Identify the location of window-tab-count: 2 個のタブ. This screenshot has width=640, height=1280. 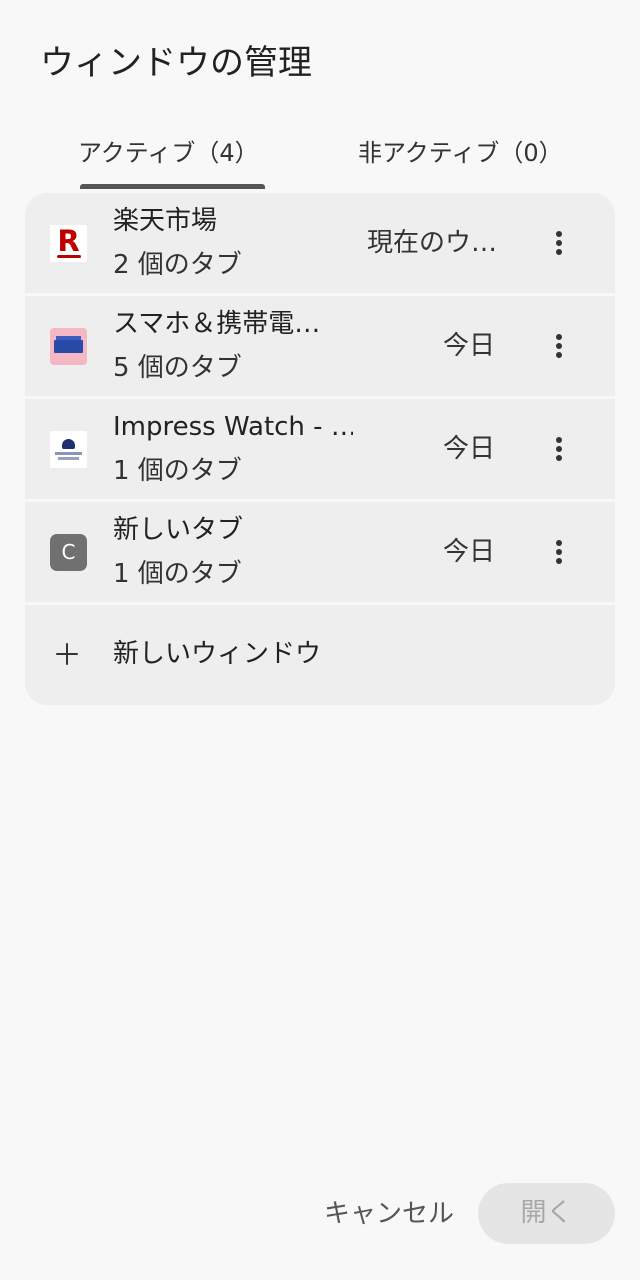
(177, 265).